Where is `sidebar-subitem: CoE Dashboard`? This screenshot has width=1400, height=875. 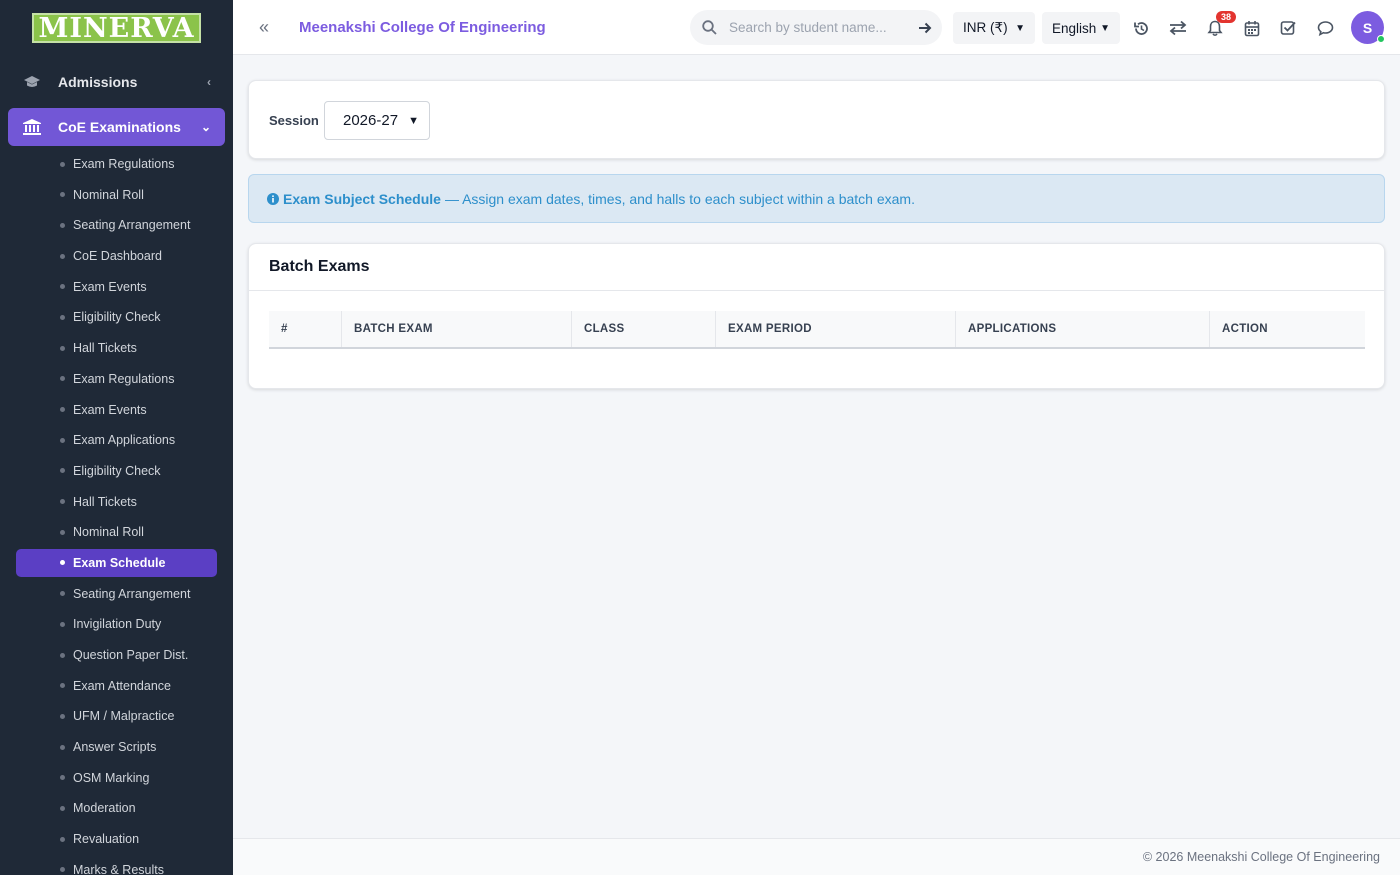
sidebar-subitem: CoE Dashboard is located at coordinates (116, 256).